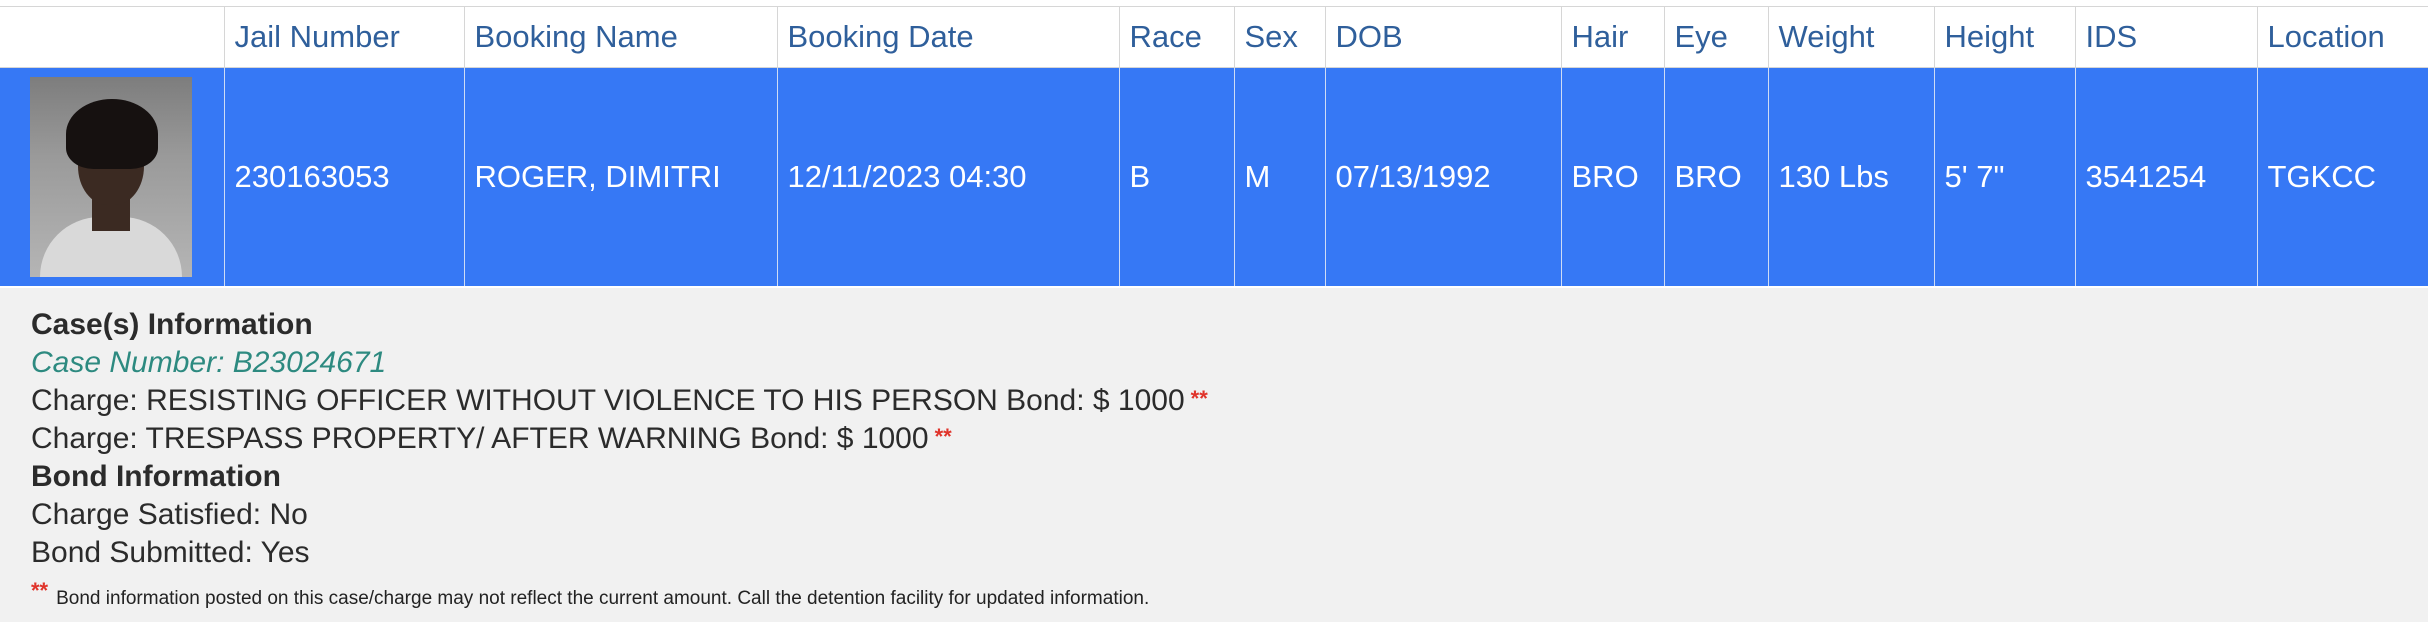 The width and height of the screenshot is (2428, 622). Describe the element at coordinates (1850, 37) in the screenshot. I see `header-weight: Weight` at that location.